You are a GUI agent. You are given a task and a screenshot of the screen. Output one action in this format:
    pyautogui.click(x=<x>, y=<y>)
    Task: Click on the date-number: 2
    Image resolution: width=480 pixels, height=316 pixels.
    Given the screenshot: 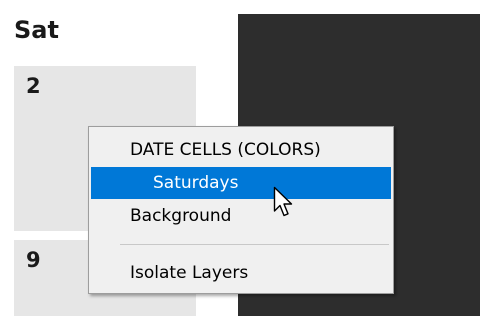 What is the action you would take?
    pyautogui.click(x=33, y=86)
    